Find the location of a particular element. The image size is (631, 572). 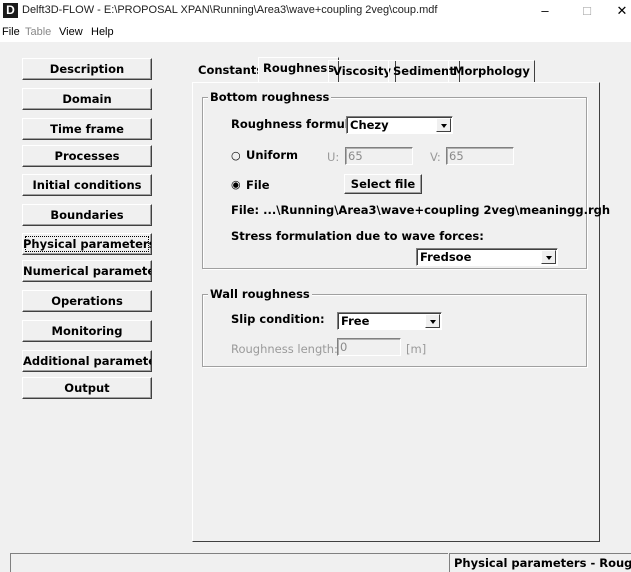

sidebar-item-description: Description is located at coordinates (87, 69).